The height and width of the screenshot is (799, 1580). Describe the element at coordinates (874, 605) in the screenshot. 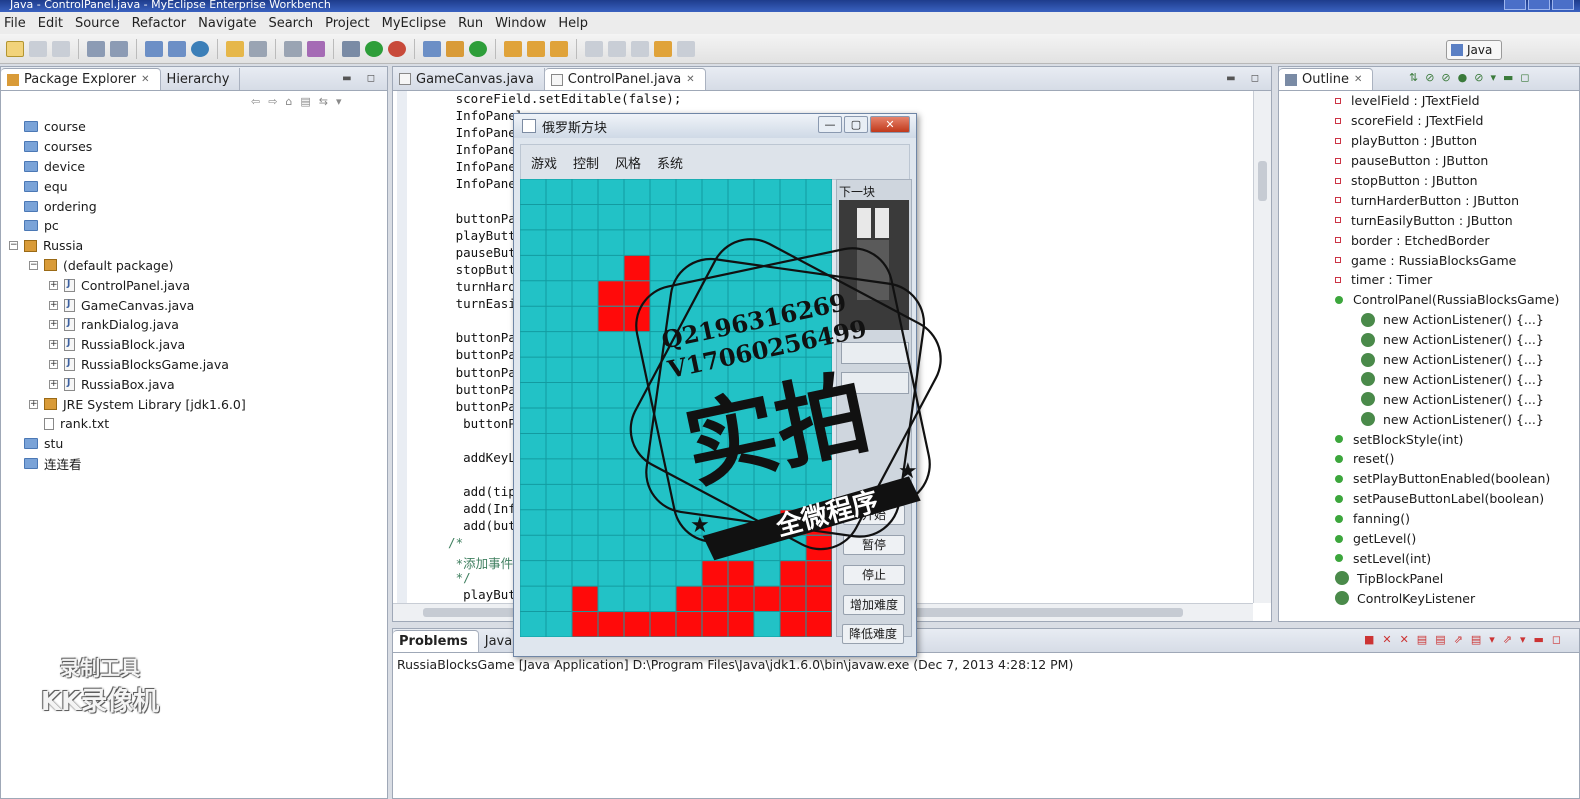

I see `harder-button: 增加难度` at that location.